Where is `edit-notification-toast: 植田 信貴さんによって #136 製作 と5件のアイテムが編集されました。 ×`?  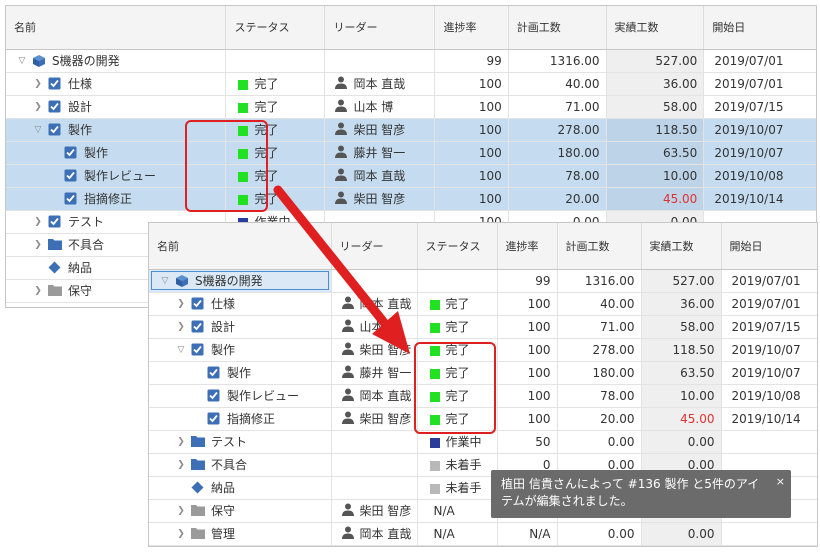
edit-notification-toast: 植田 信貴さんによって #136 製作 と5件のアイテムが編集されました。 × is located at coordinates (641, 494).